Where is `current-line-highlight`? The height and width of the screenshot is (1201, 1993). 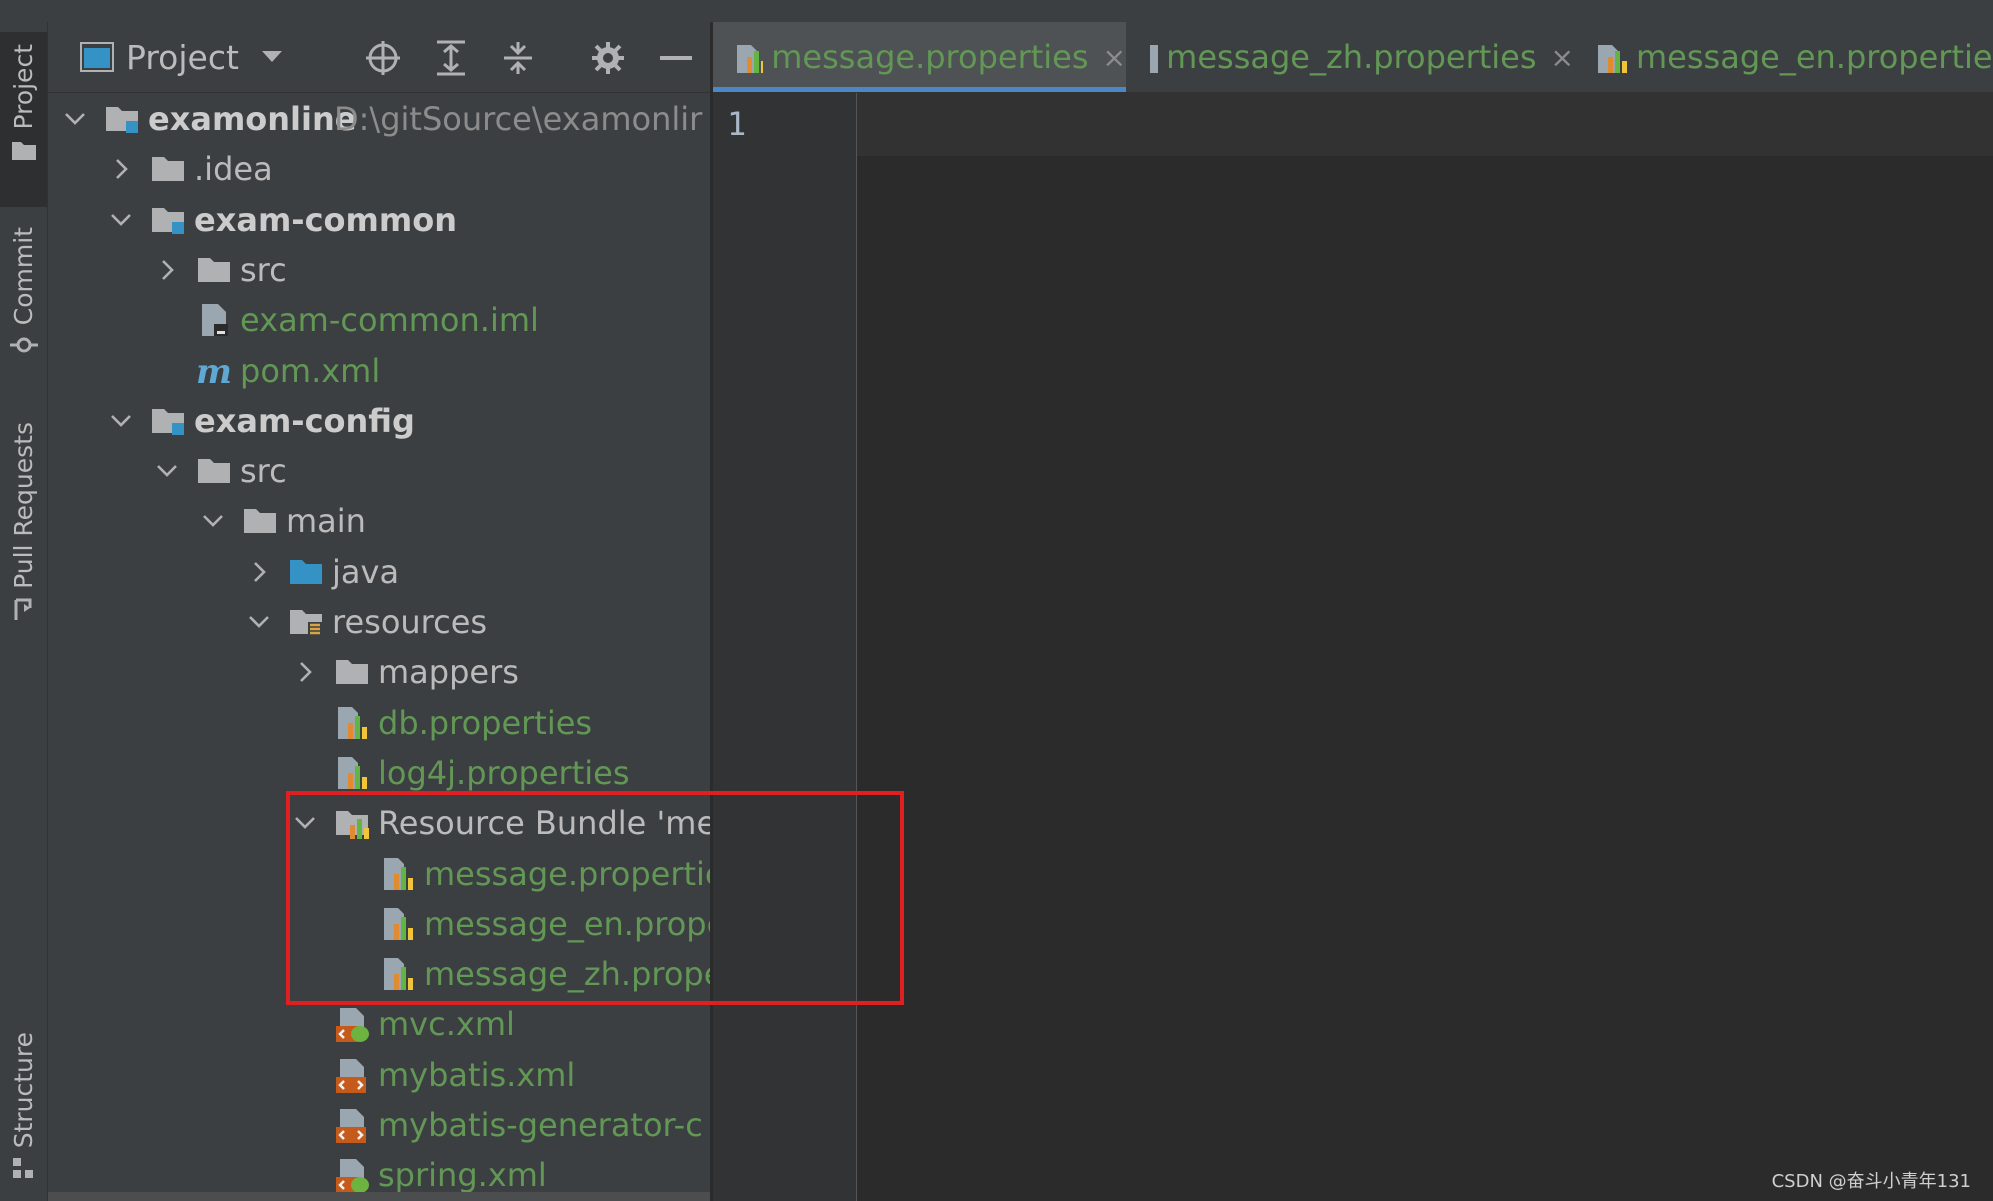 current-line-highlight is located at coordinates (1425, 124).